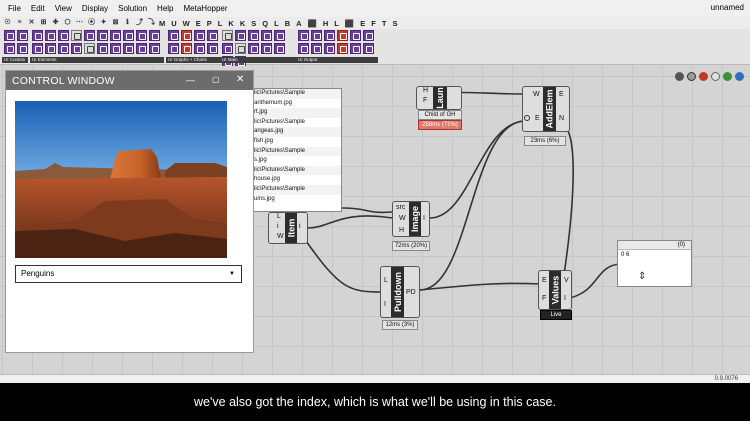  What do you see at coordinates (425, 90) in the screenshot?
I see `port-h: H` at bounding box center [425, 90].